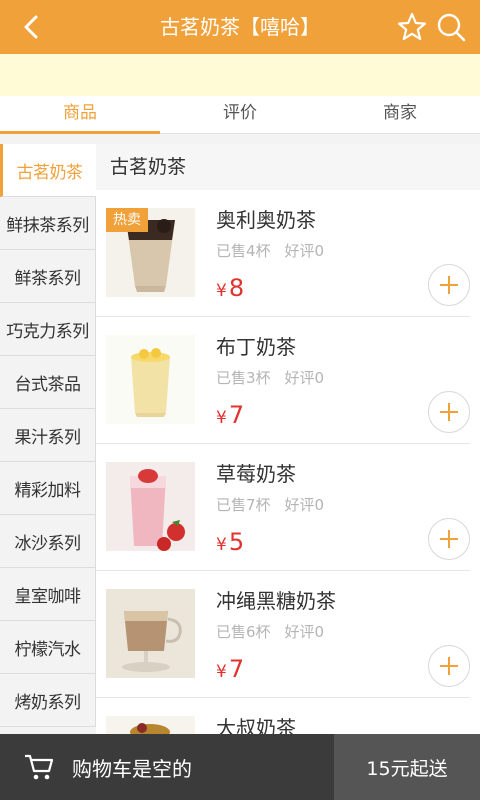 This screenshot has height=800, width=480. Describe the element at coordinates (243, 632) in the screenshot. I see `sold-count: 已售6杯` at that location.